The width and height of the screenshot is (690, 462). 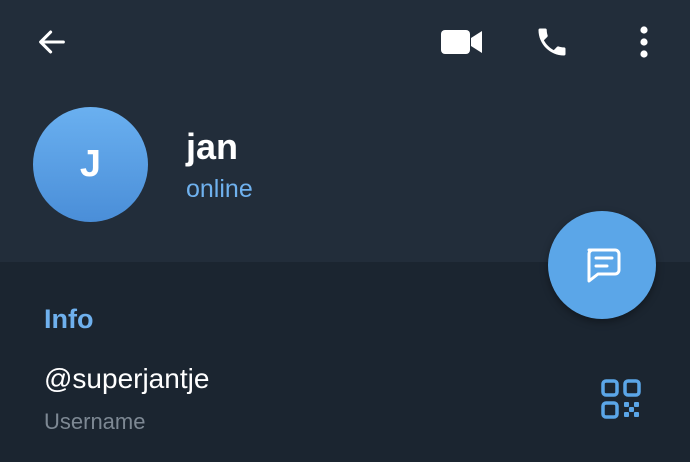 I want to click on phone-icon, so click(x=552, y=42).